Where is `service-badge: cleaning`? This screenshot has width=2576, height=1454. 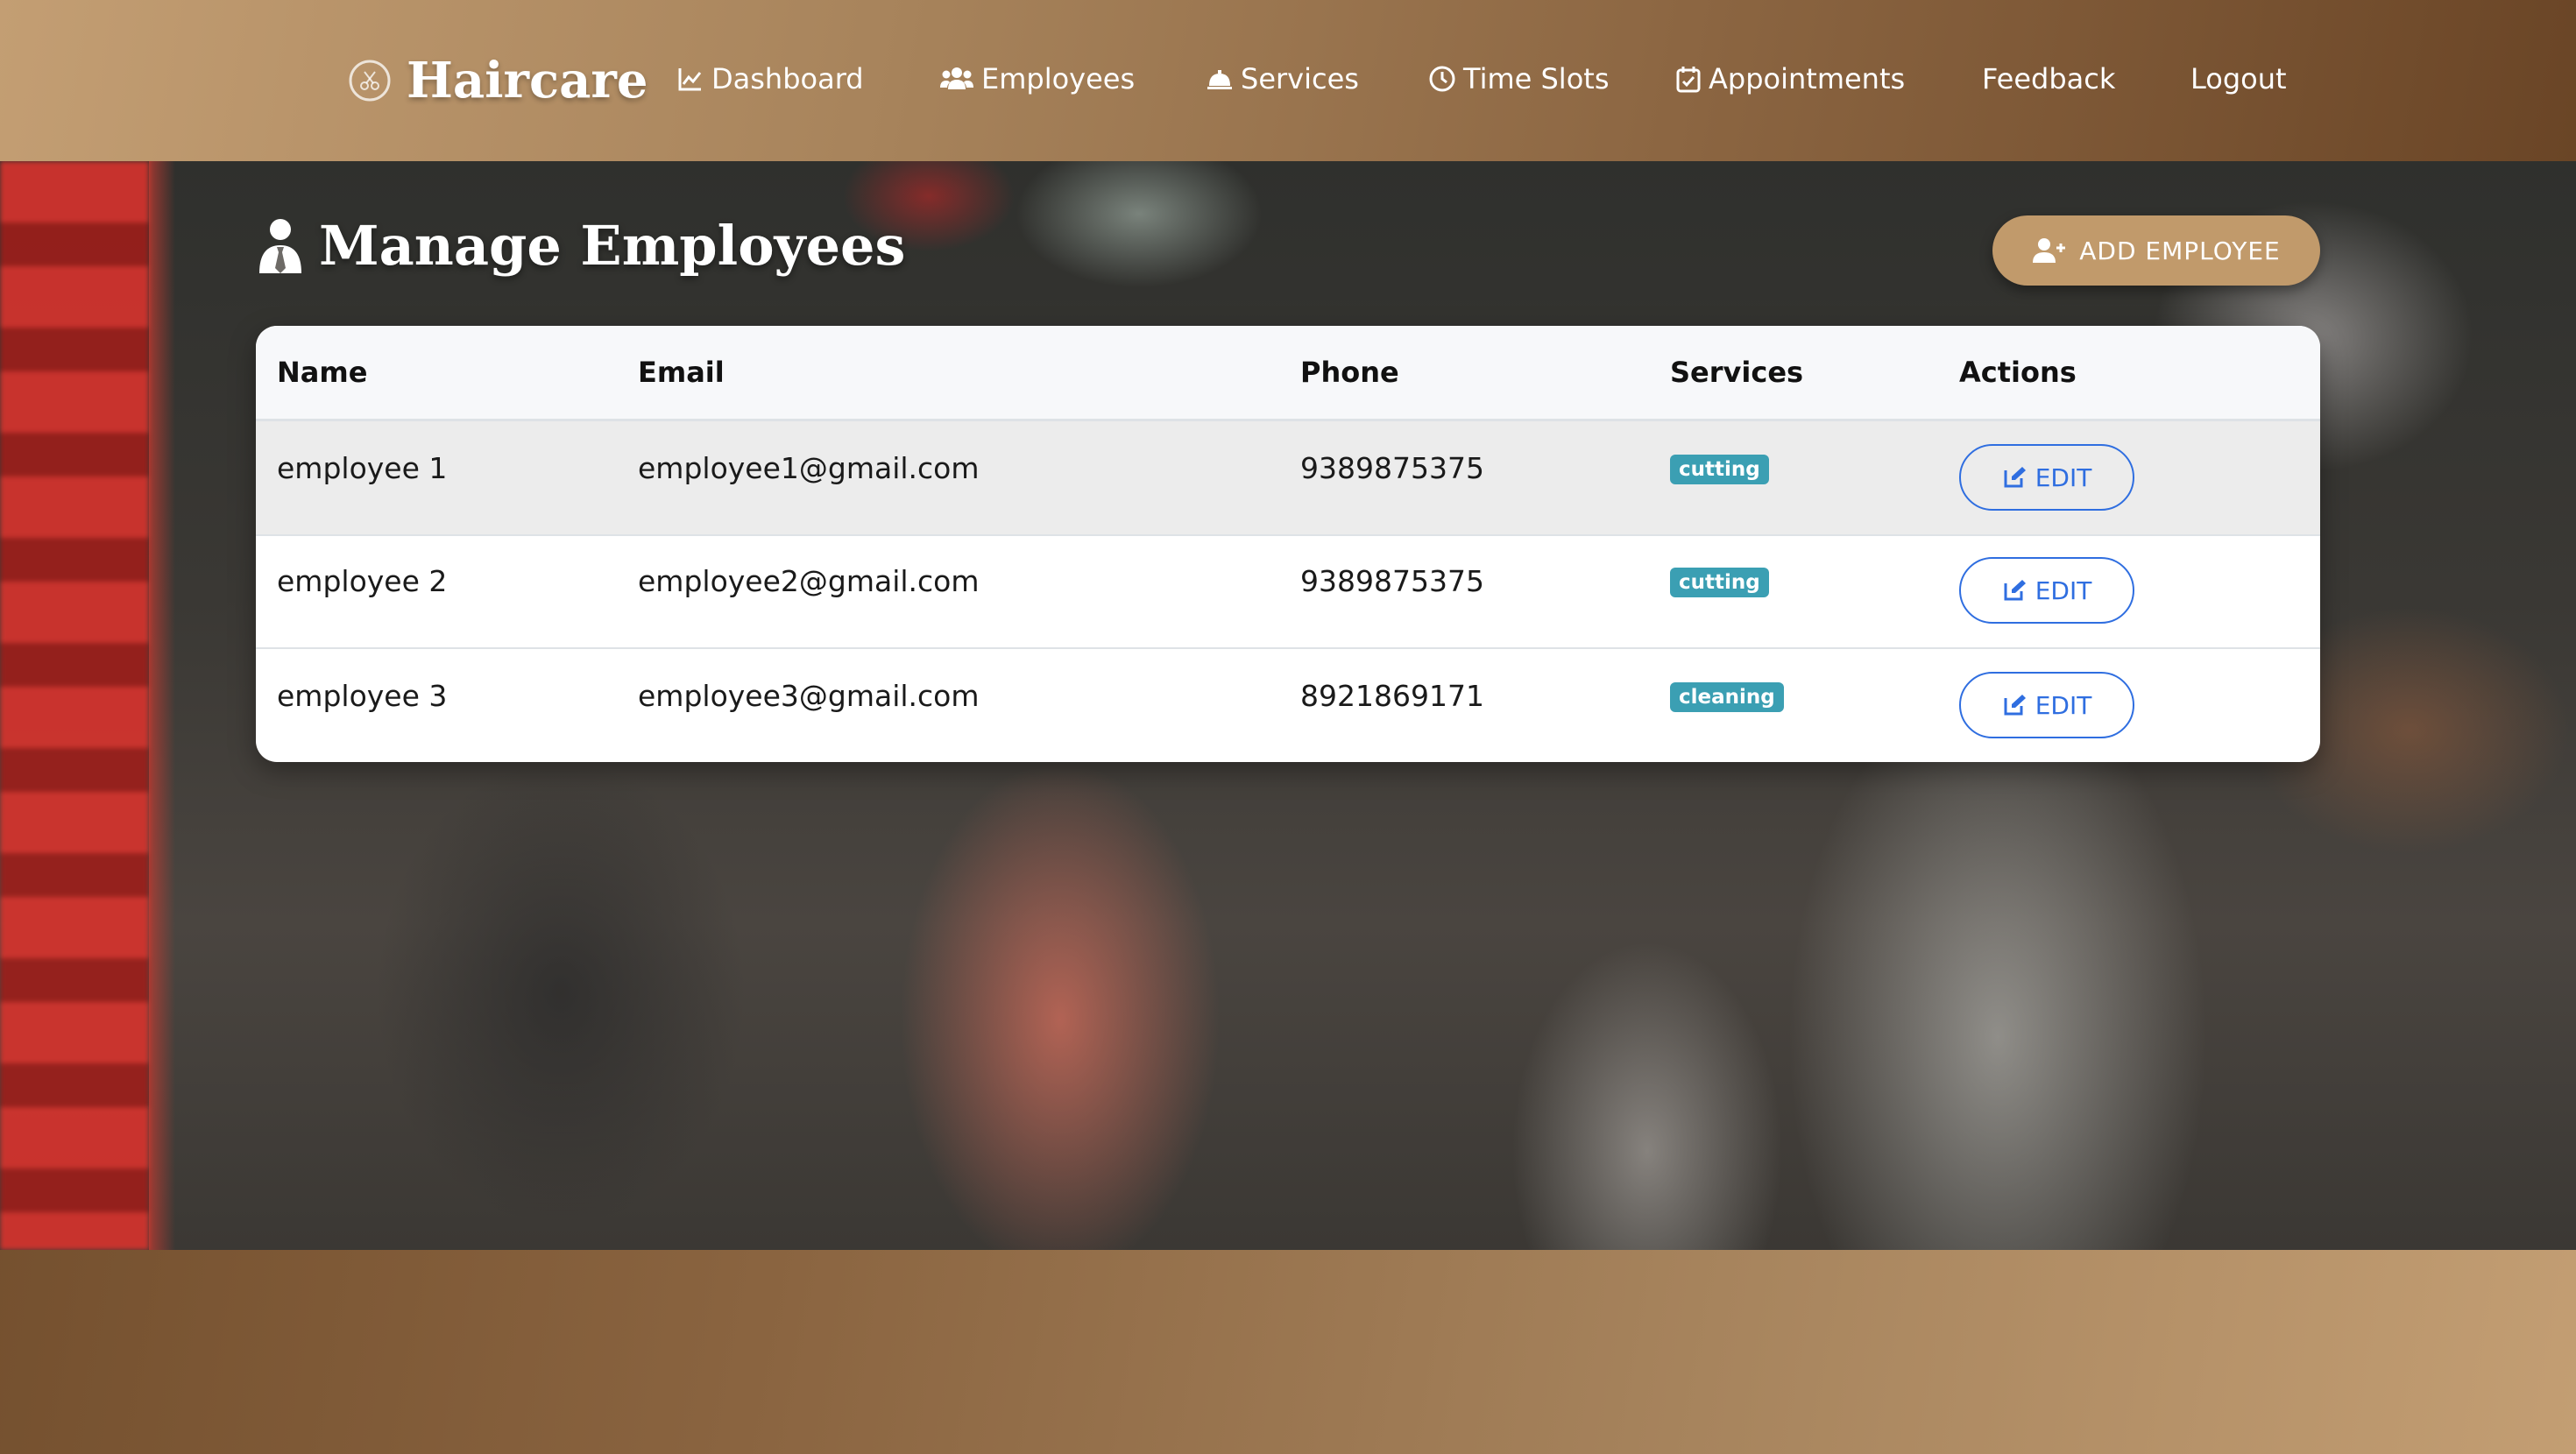
service-badge: cleaning is located at coordinates (1727, 697).